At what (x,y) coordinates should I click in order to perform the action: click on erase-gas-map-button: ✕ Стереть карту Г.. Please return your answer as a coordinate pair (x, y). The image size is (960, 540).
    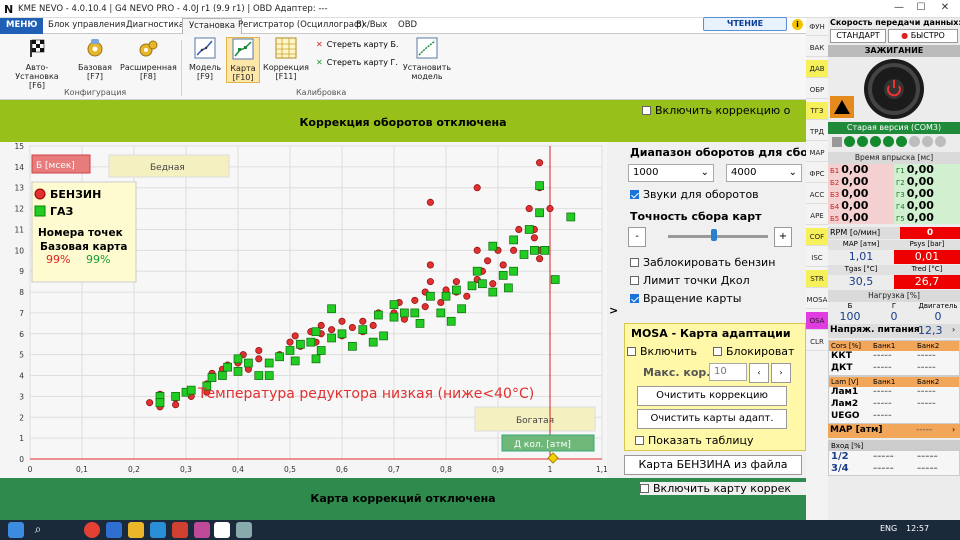
    Looking at the image, I should click on (357, 62).